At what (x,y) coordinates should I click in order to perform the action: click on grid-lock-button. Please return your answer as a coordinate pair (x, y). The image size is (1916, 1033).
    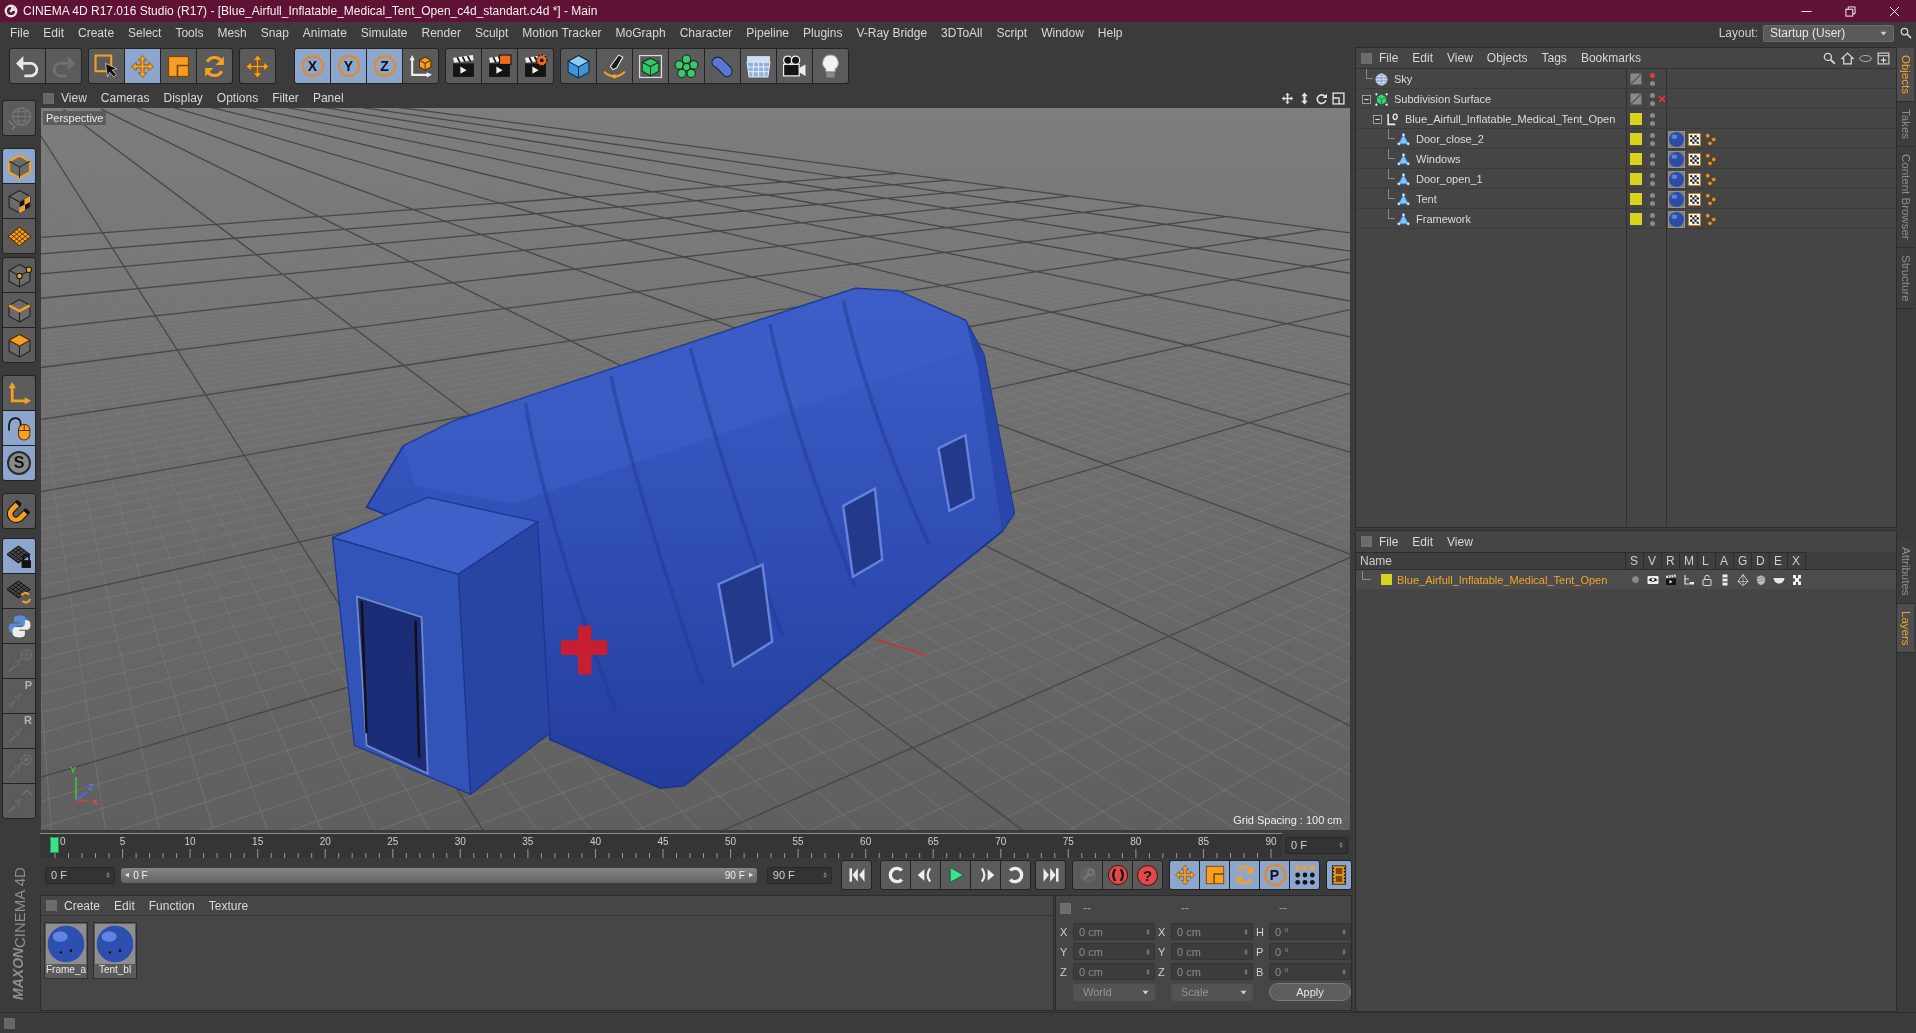
    Looking at the image, I should click on (19, 556).